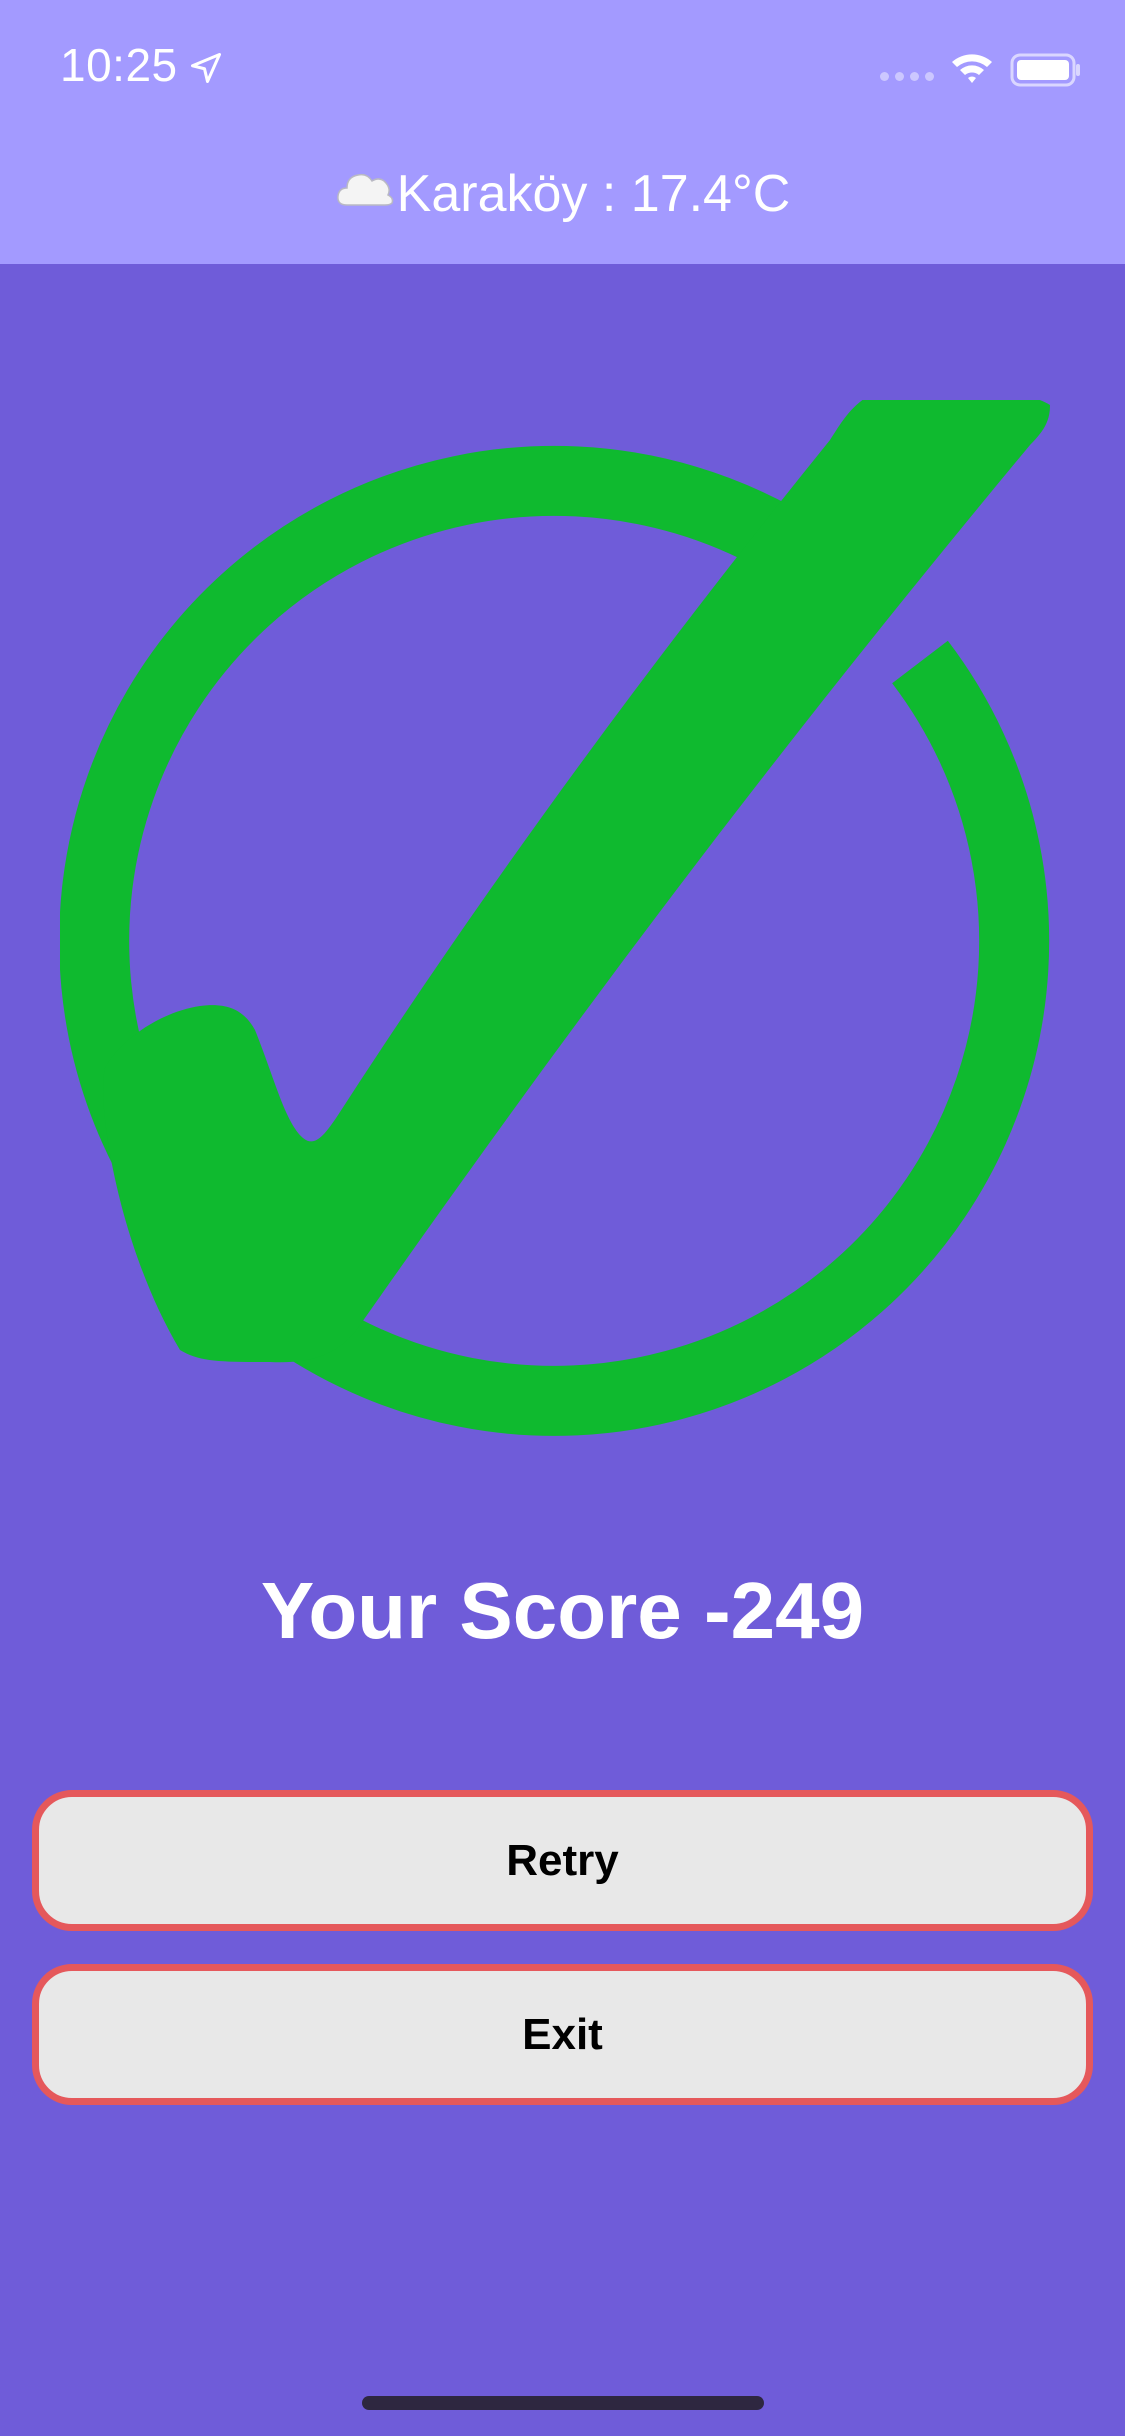 This screenshot has height=2436, width=1125. Describe the element at coordinates (593, 194) in the screenshot. I see `weather-text: Karaköy : 17.4°C` at that location.